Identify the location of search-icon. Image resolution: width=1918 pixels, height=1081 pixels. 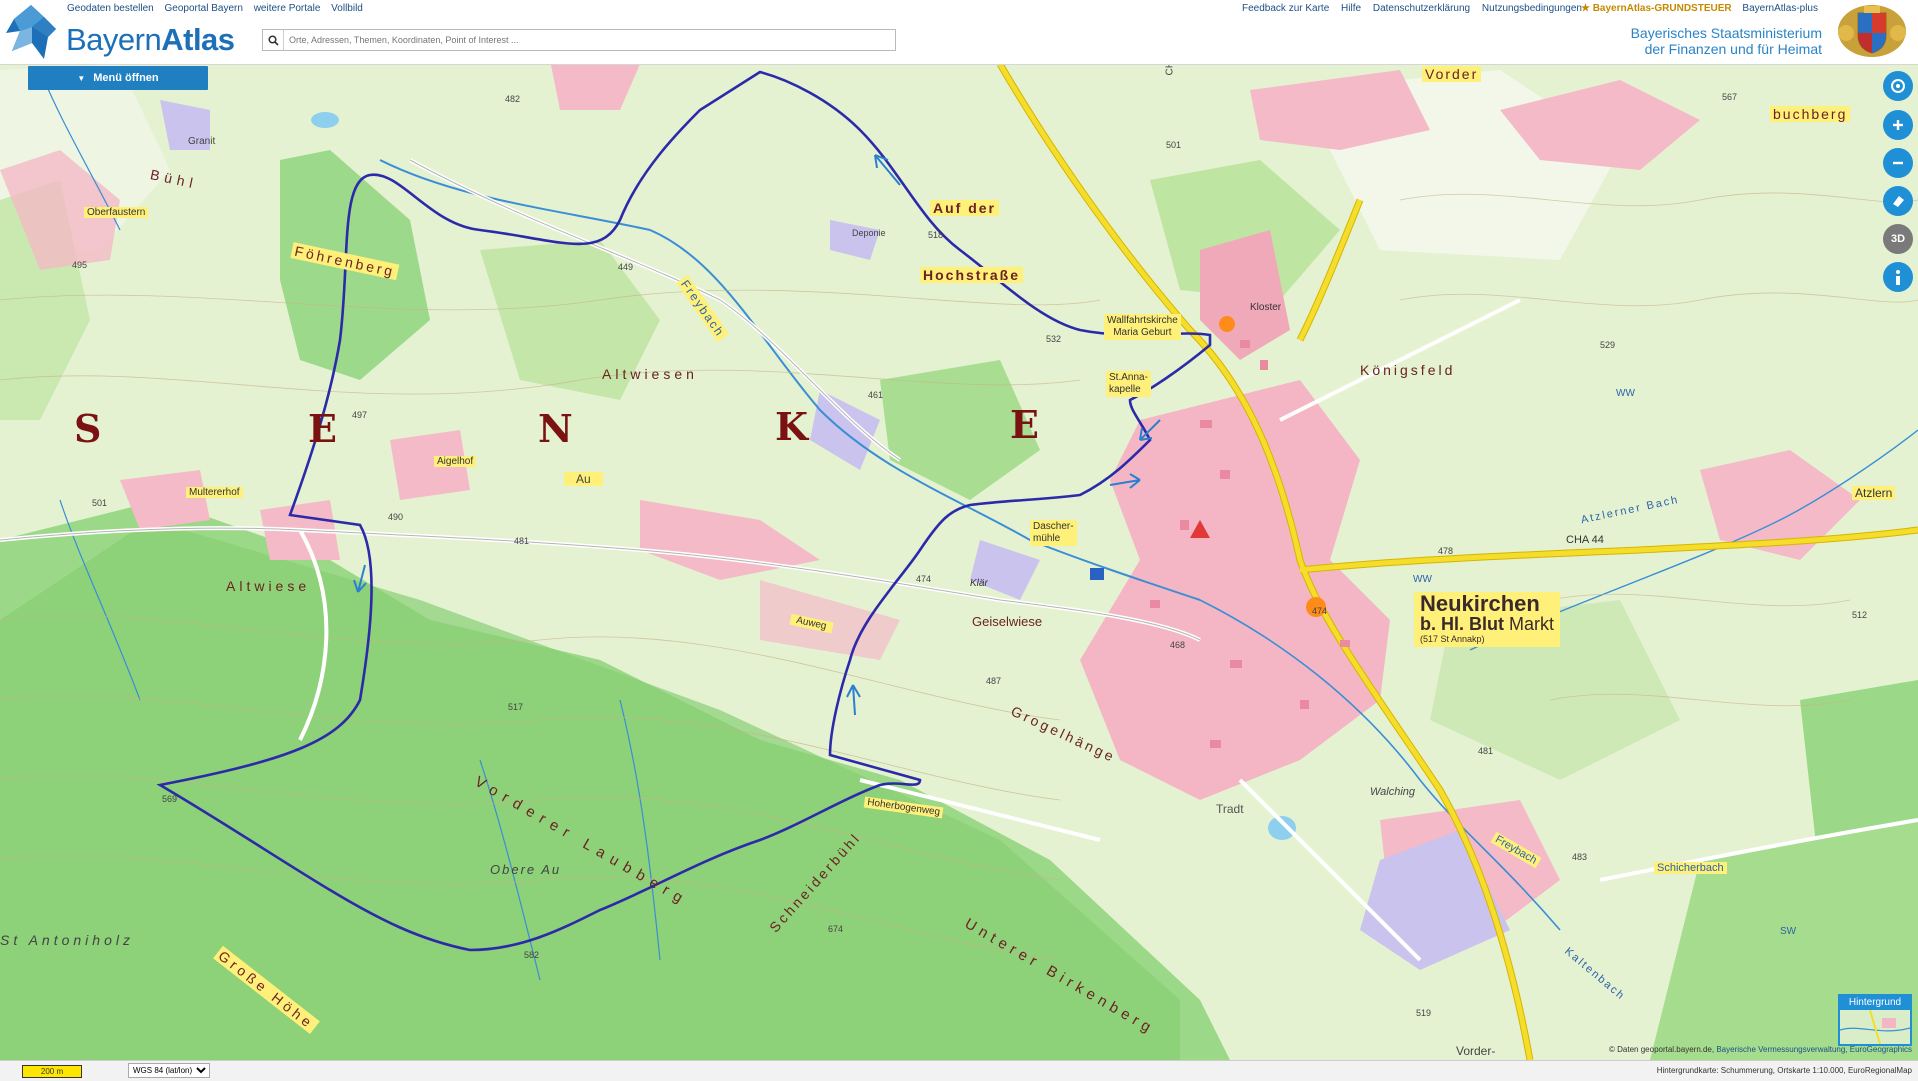
(273, 40).